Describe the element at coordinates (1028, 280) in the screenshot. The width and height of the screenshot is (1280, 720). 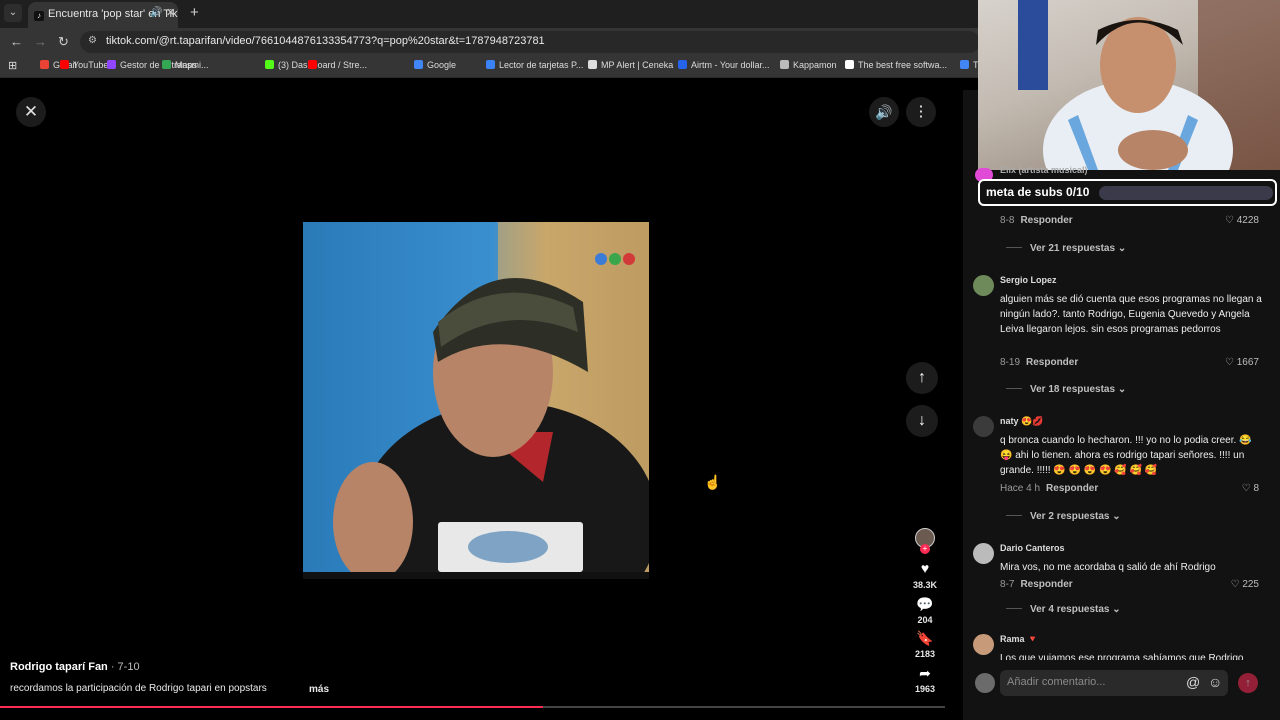
I see `commenter-name: Sergio Lopez` at that location.